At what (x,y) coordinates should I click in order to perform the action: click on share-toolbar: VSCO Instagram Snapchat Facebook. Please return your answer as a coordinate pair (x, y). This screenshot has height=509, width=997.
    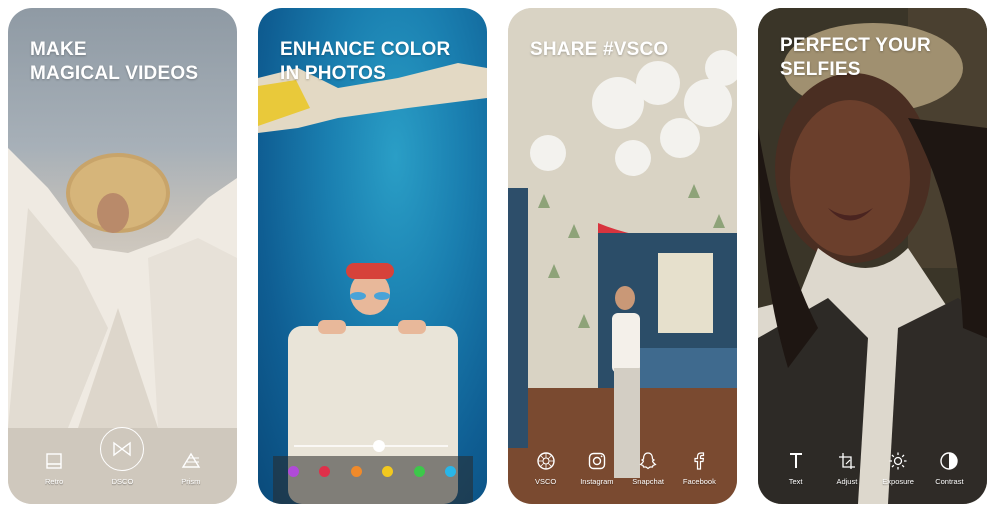
    Looking at the image, I should click on (622, 468).